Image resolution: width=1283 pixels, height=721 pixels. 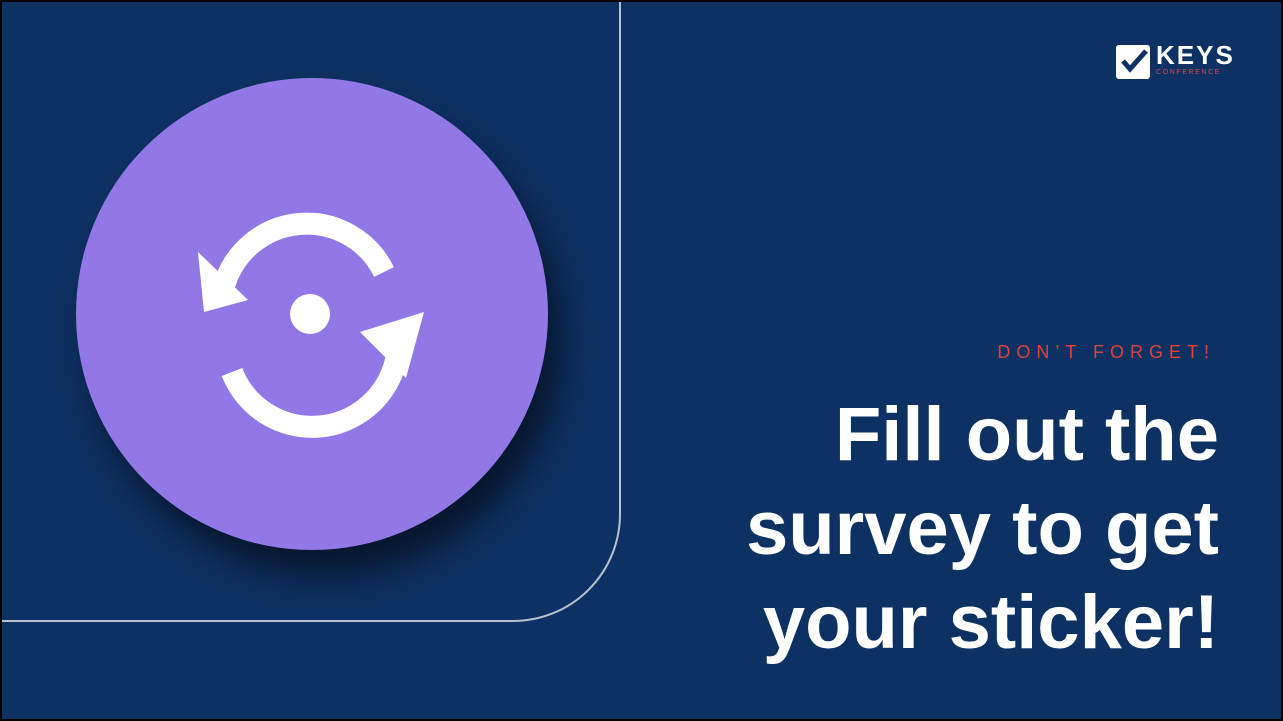 I want to click on logo-wordmark: KEYS CONFERENCE, so click(x=1195, y=59).